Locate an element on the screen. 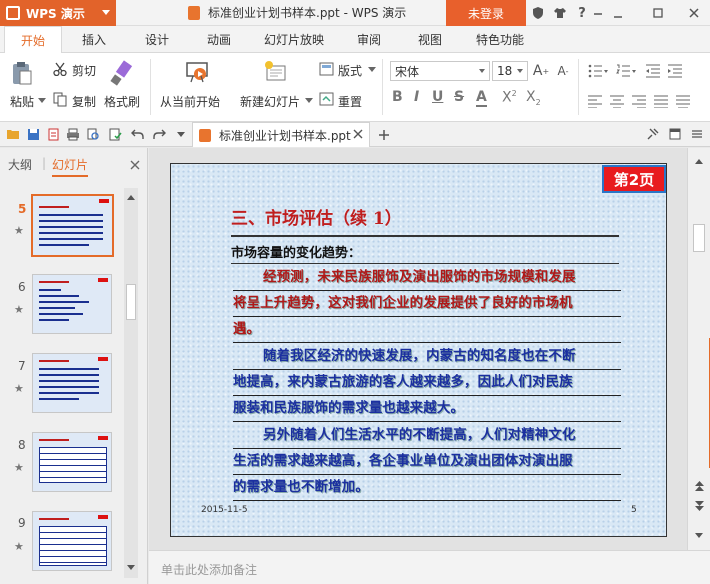  title-rule is located at coordinates (425, 236).